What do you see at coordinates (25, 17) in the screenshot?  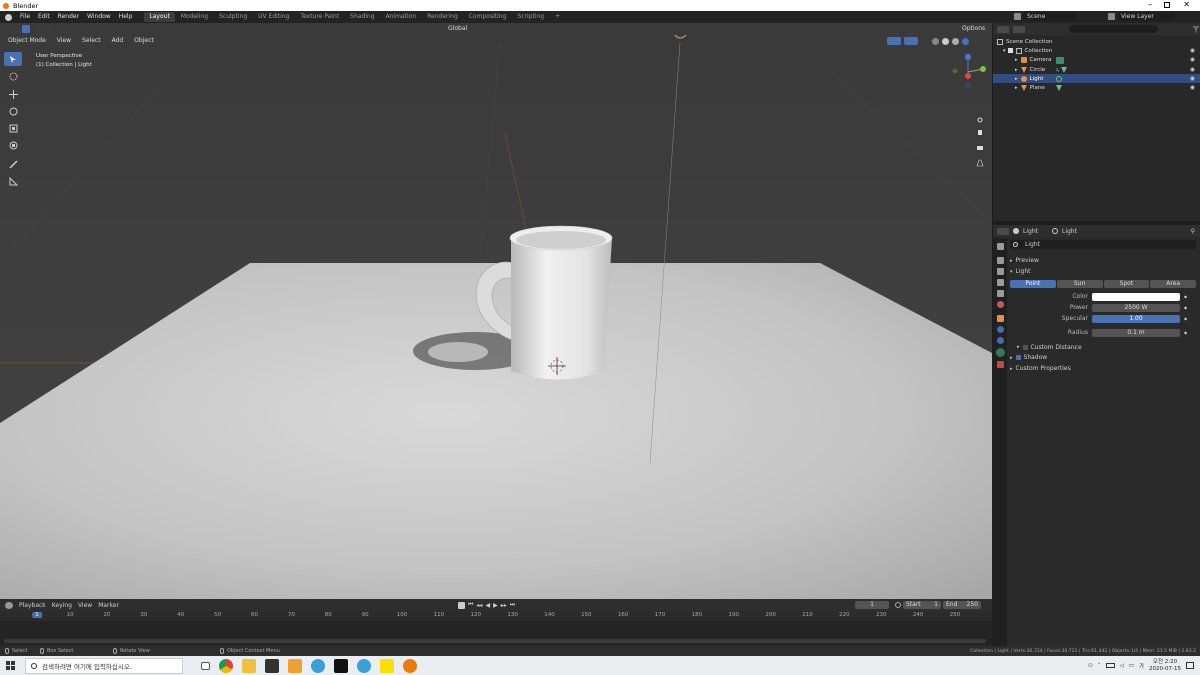 I see `menu-file: File` at bounding box center [25, 17].